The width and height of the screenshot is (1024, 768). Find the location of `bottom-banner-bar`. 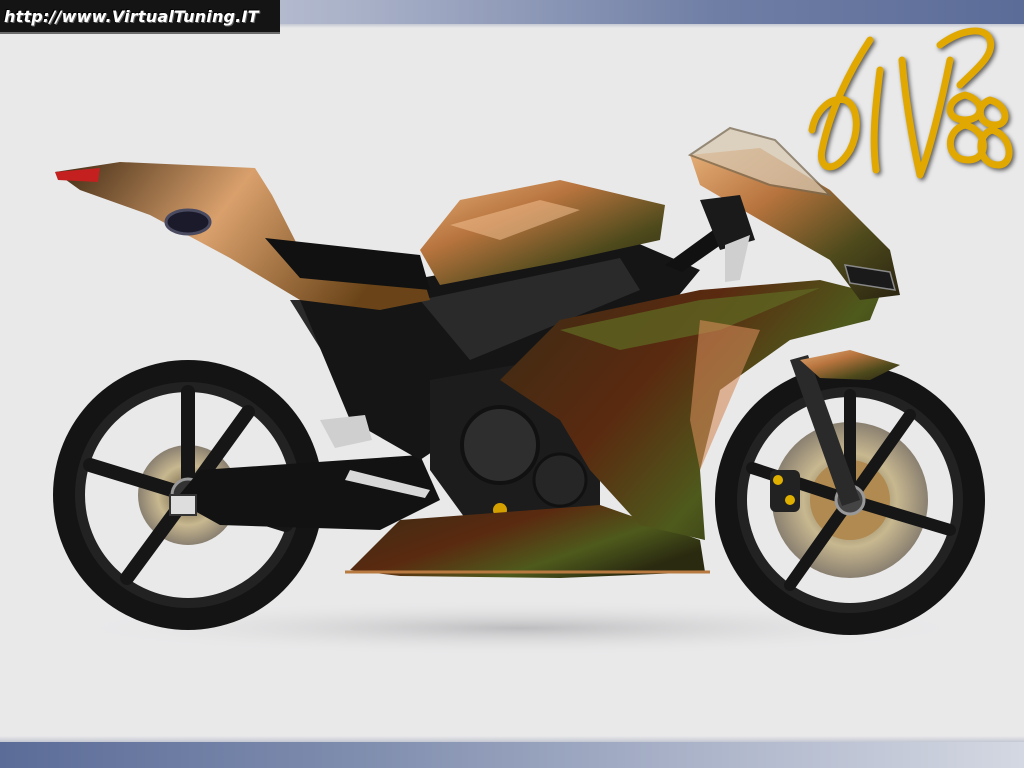

bottom-banner-bar is located at coordinates (512, 755).